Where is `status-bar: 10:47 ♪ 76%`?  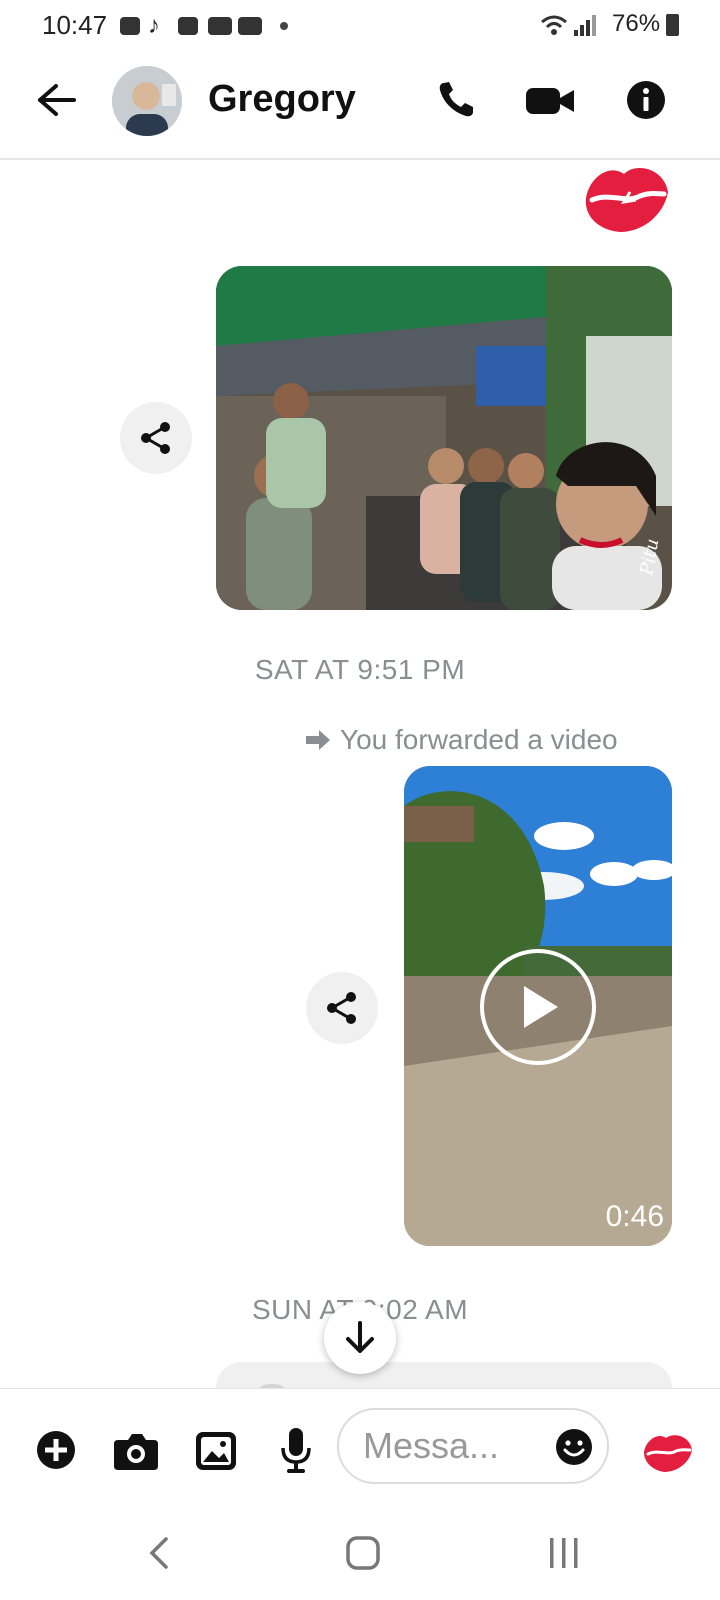 status-bar: 10:47 ♪ 76% is located at coordinates (360, 26).